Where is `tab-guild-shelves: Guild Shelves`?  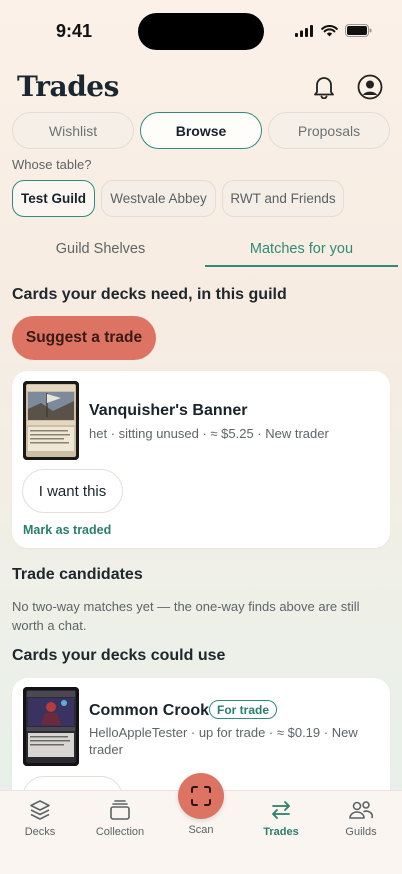 tab-guild-shelves: Guild Shelves is located at coordinates (100, 249).